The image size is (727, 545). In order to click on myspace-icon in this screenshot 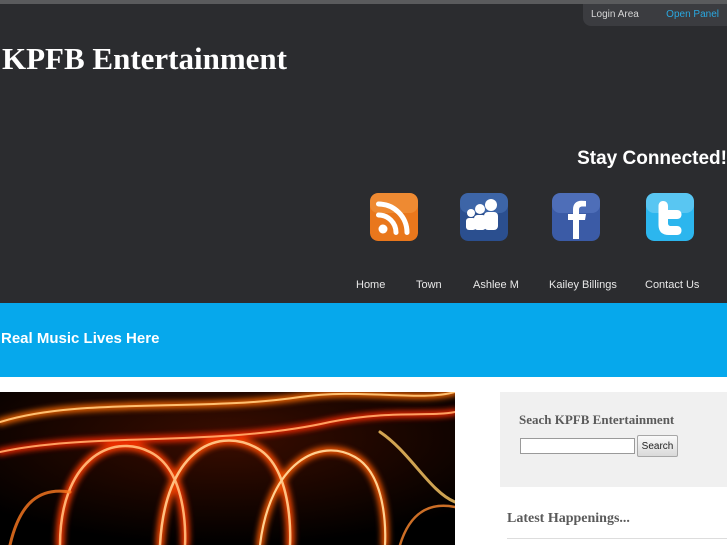, I will do `click(484, 217)`.